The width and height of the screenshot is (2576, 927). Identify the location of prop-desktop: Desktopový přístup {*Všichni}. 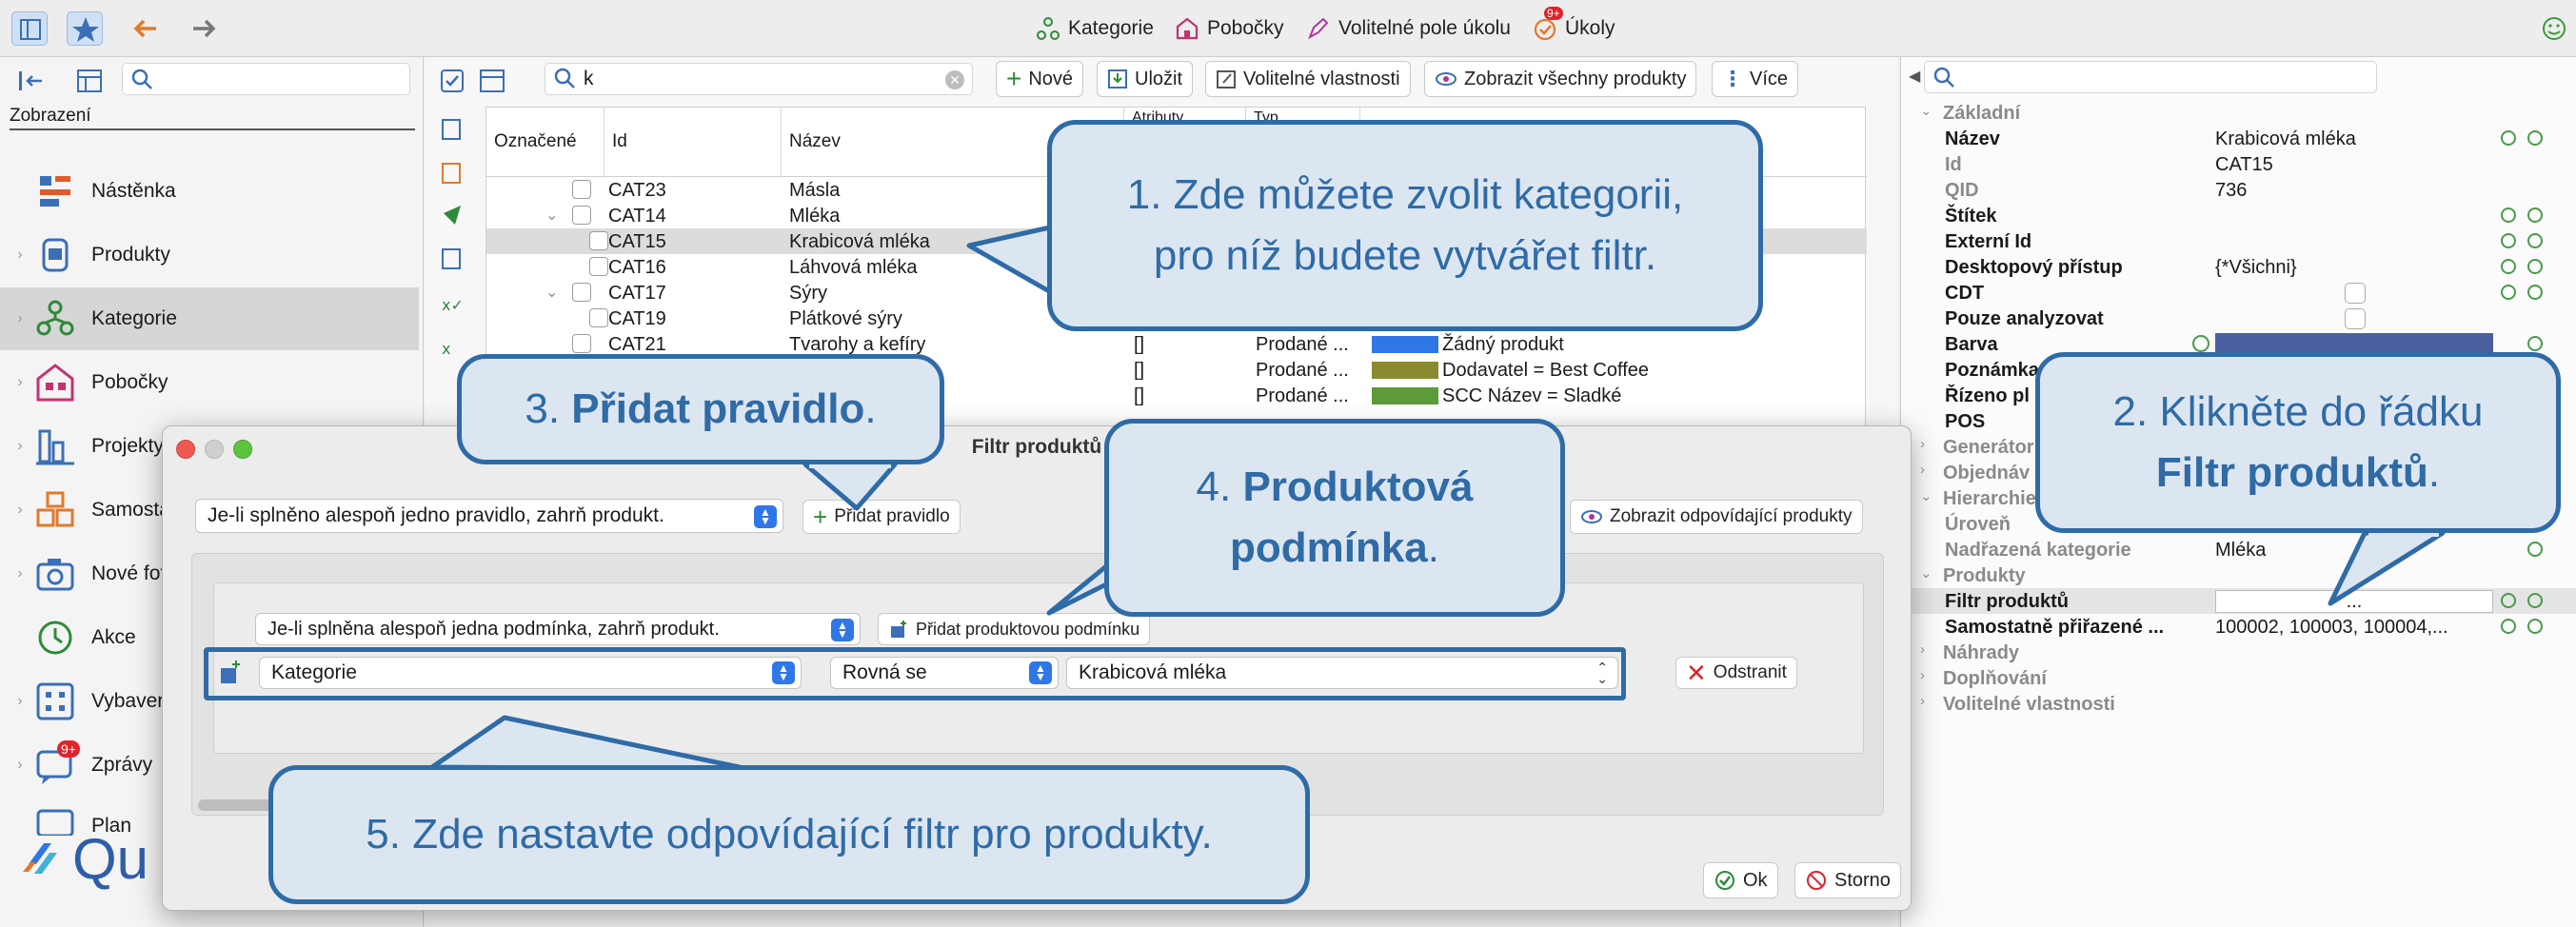
(2238, 267).